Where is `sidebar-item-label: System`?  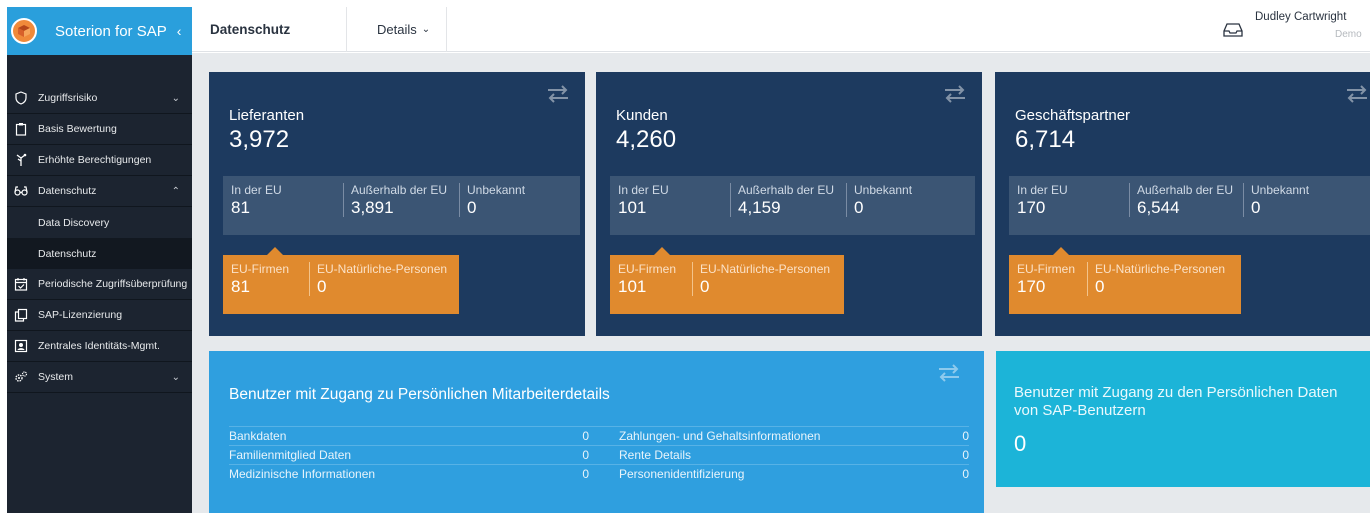
sidebar-item-label: System is located at coordinates (56, 377).